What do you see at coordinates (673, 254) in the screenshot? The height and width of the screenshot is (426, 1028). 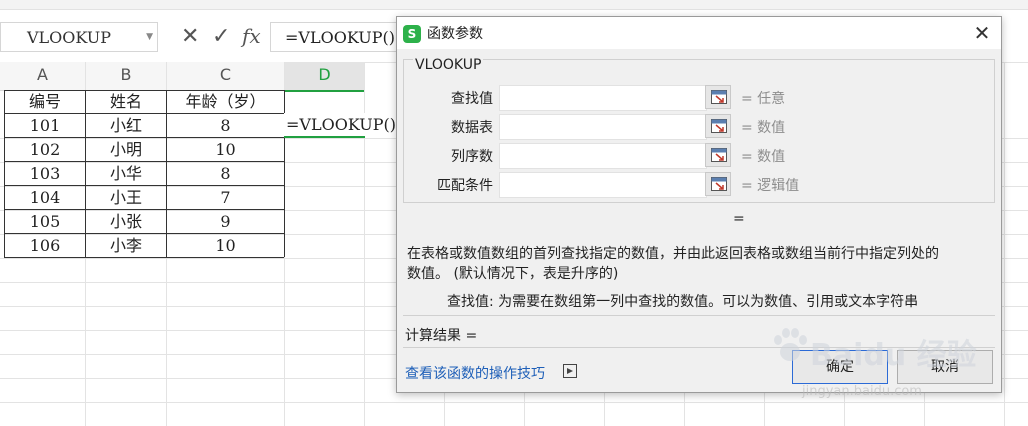 I see `function-description-line1: 在表格或数值数组的首列查找指定的数值，并由此返回表格或数组当前行中指定列处的` at bounding box center [673, 254].